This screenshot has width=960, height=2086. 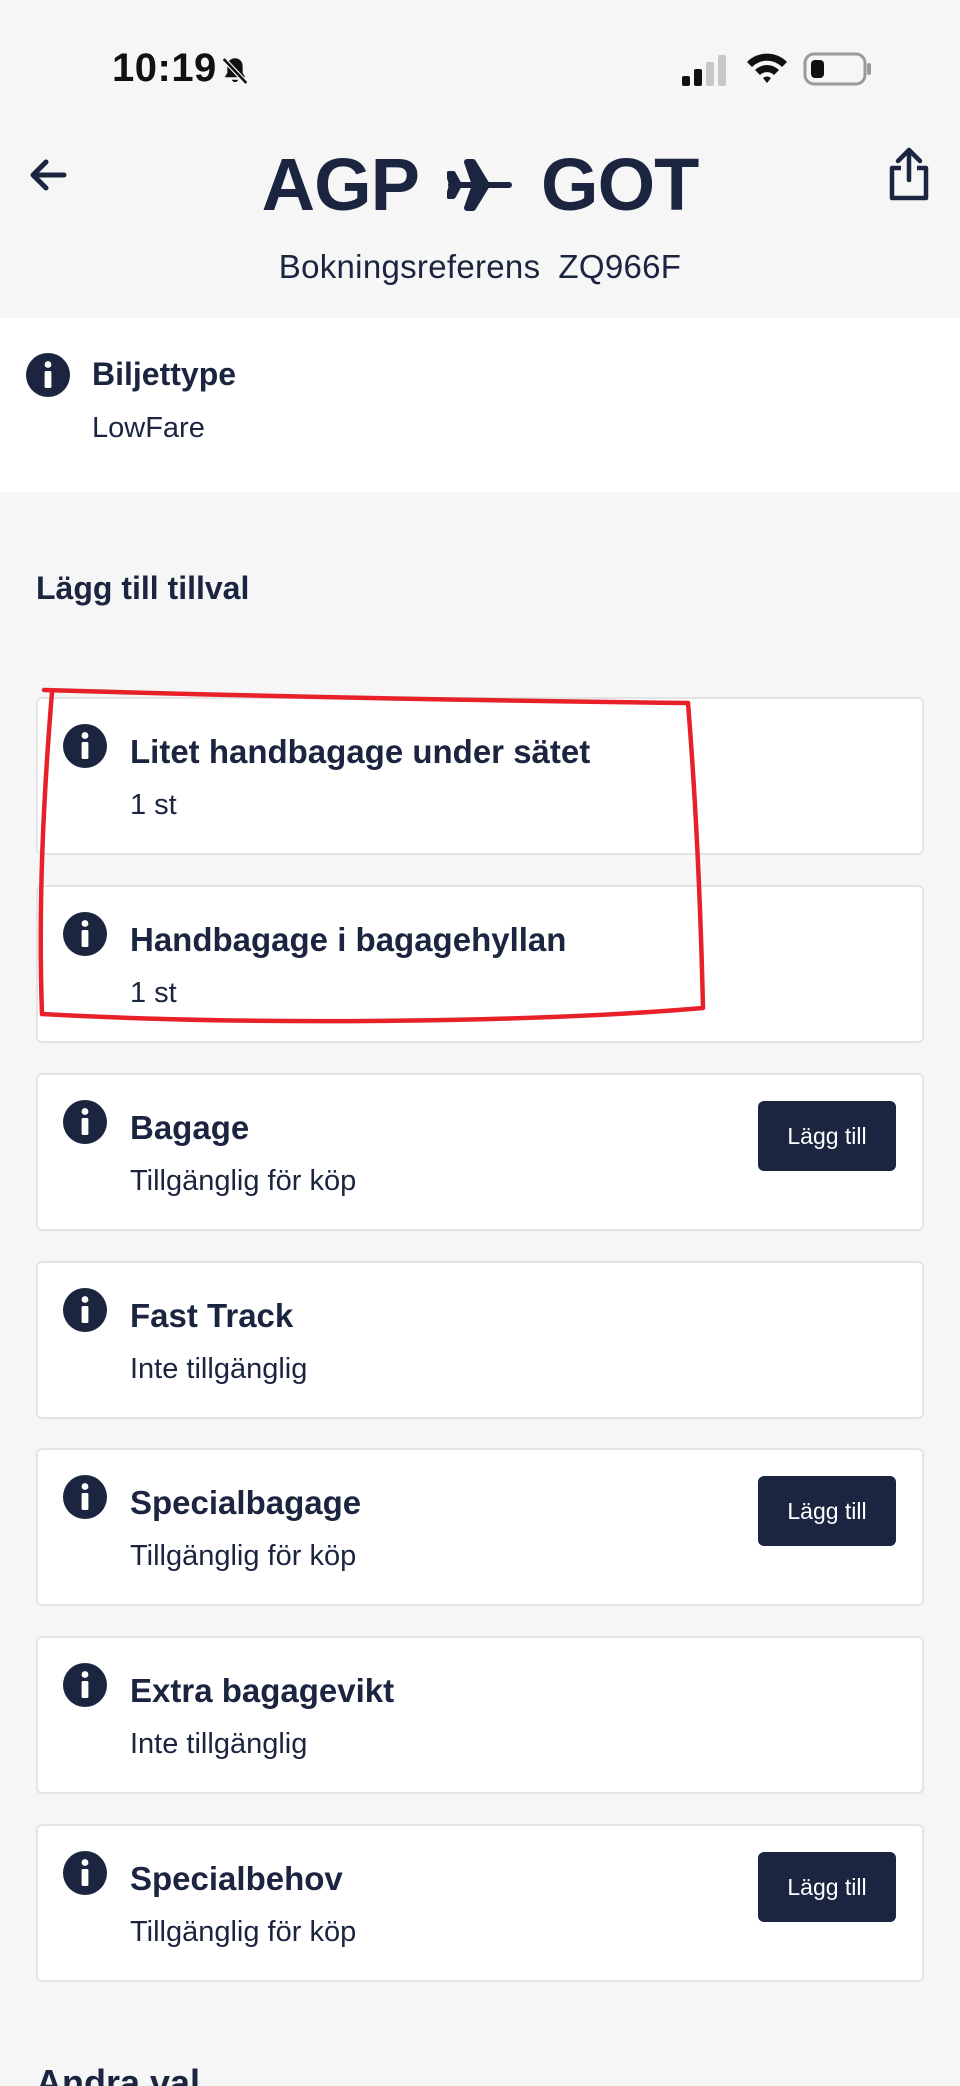 What do you see at coordinates (480, 1340) in the screenshot?
I see `addon-card-fast-track: Fast Track Inte tillgänglig` at bounding box center [480, 1340].